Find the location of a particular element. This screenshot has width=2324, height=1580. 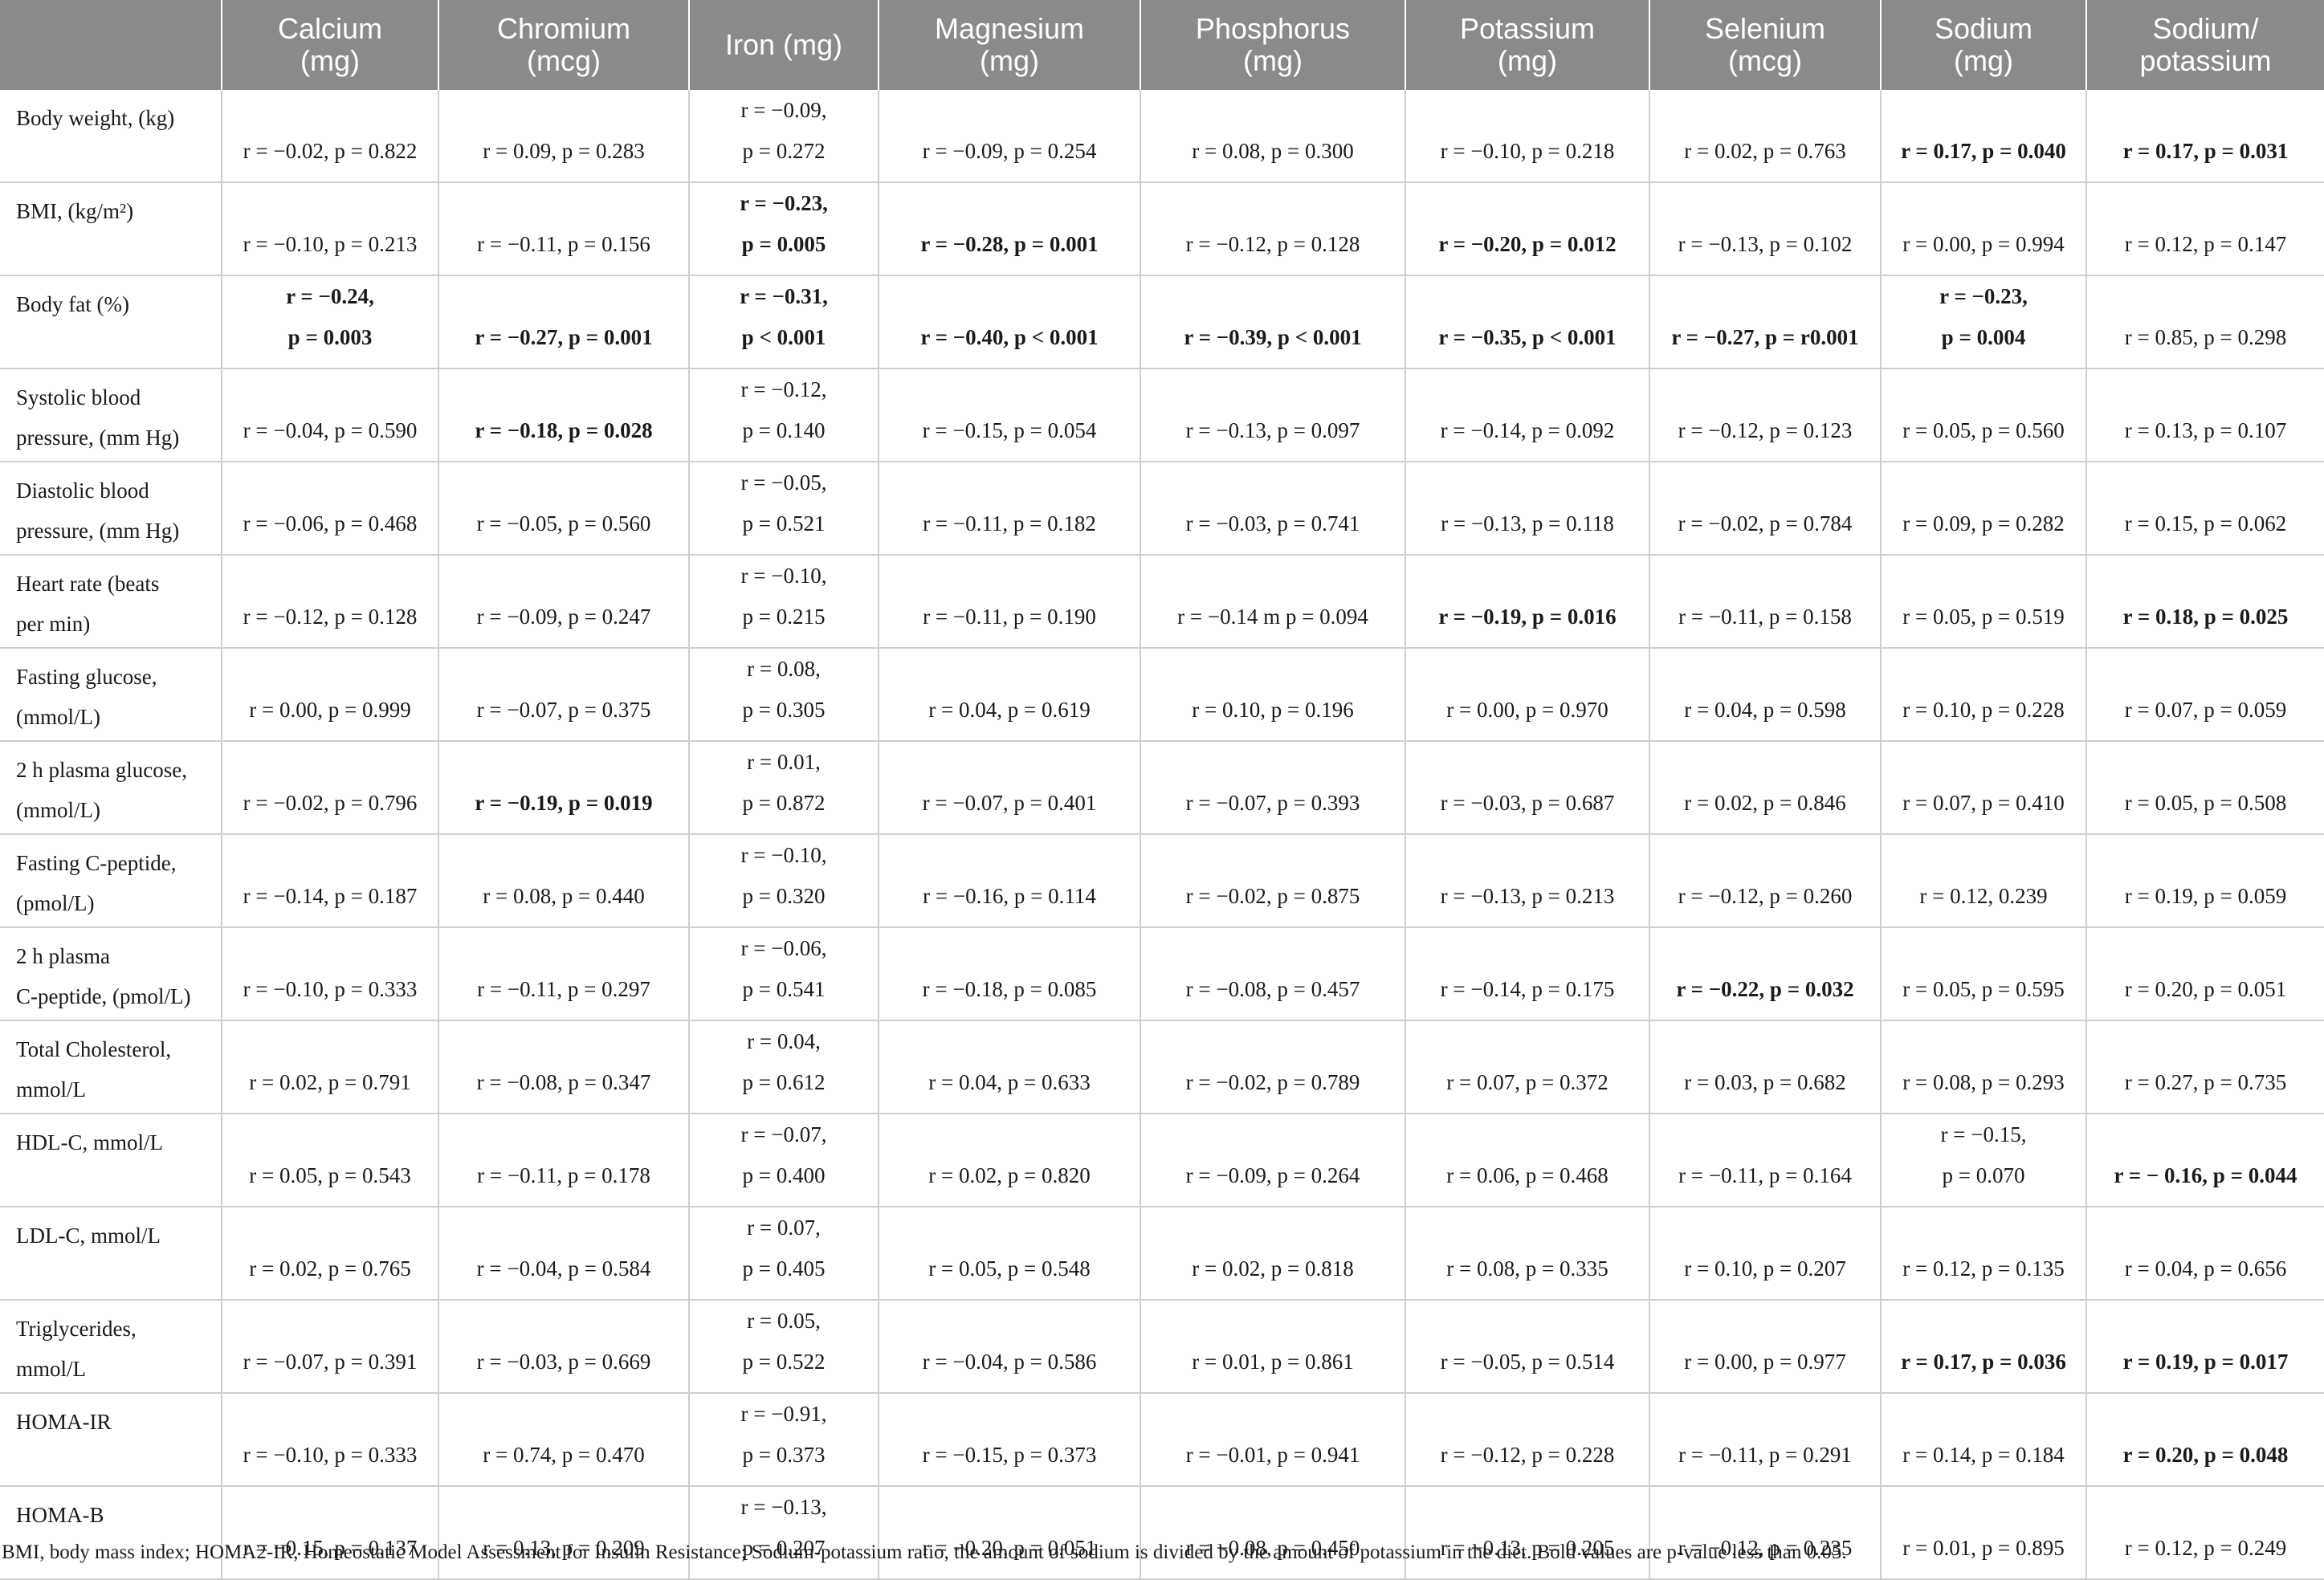

value-cell: r = −0.22, p = 0.032 is located at coordinates (1765, 974).